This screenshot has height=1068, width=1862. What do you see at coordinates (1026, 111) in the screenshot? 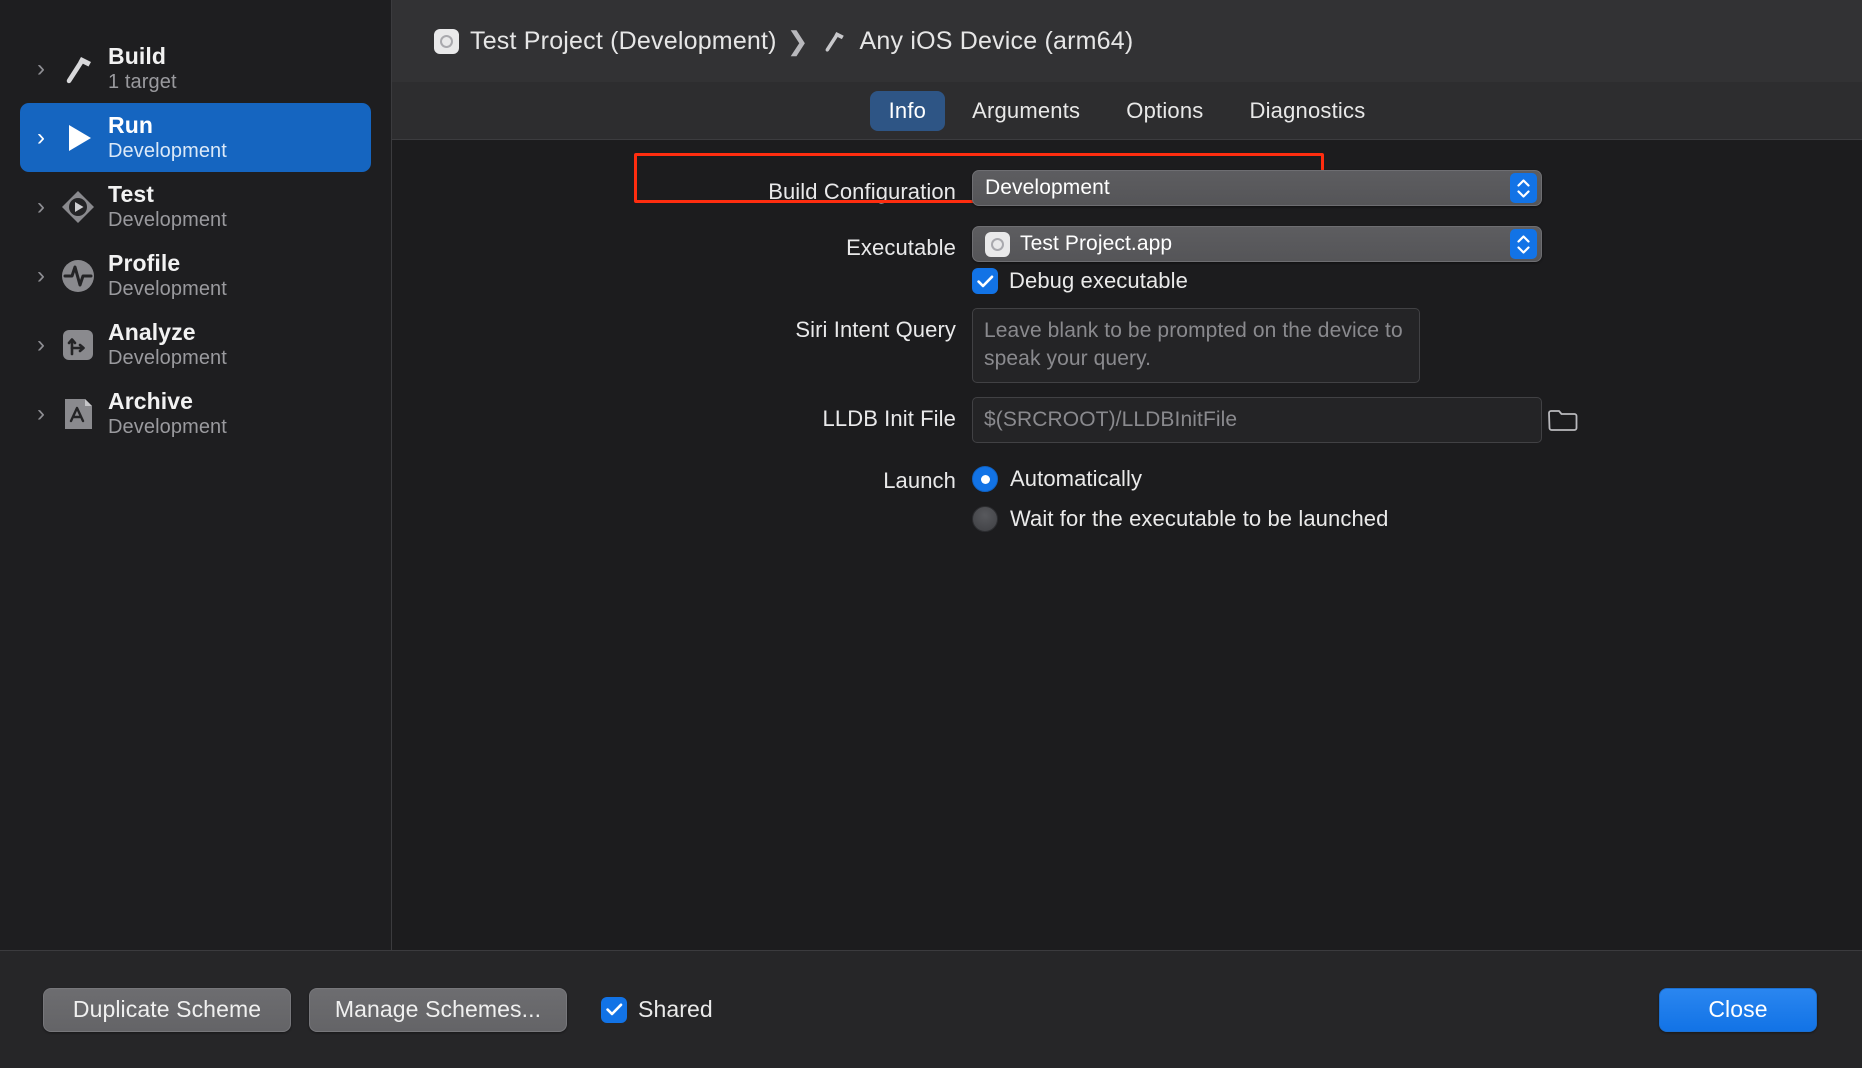
I see `tab-arguments: Arguments` at bounding box center [1026, 111].